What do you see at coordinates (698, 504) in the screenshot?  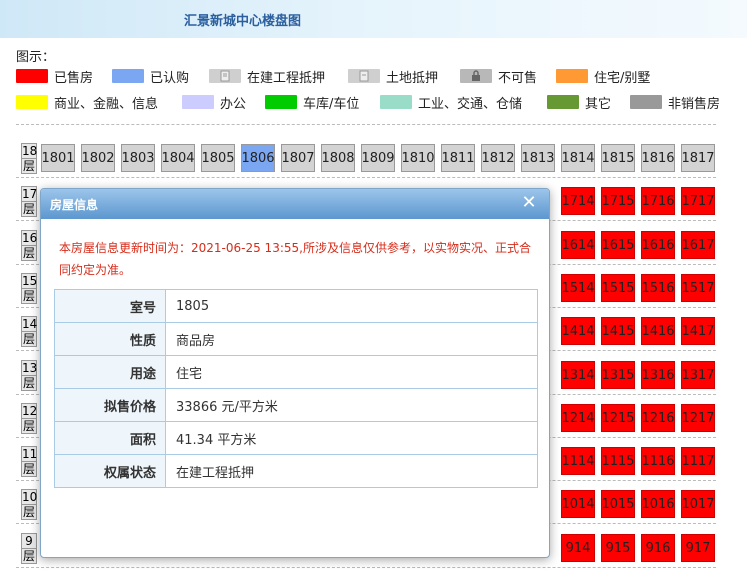 I see `unit-cell: 1017` at bounding box center [698, 504].